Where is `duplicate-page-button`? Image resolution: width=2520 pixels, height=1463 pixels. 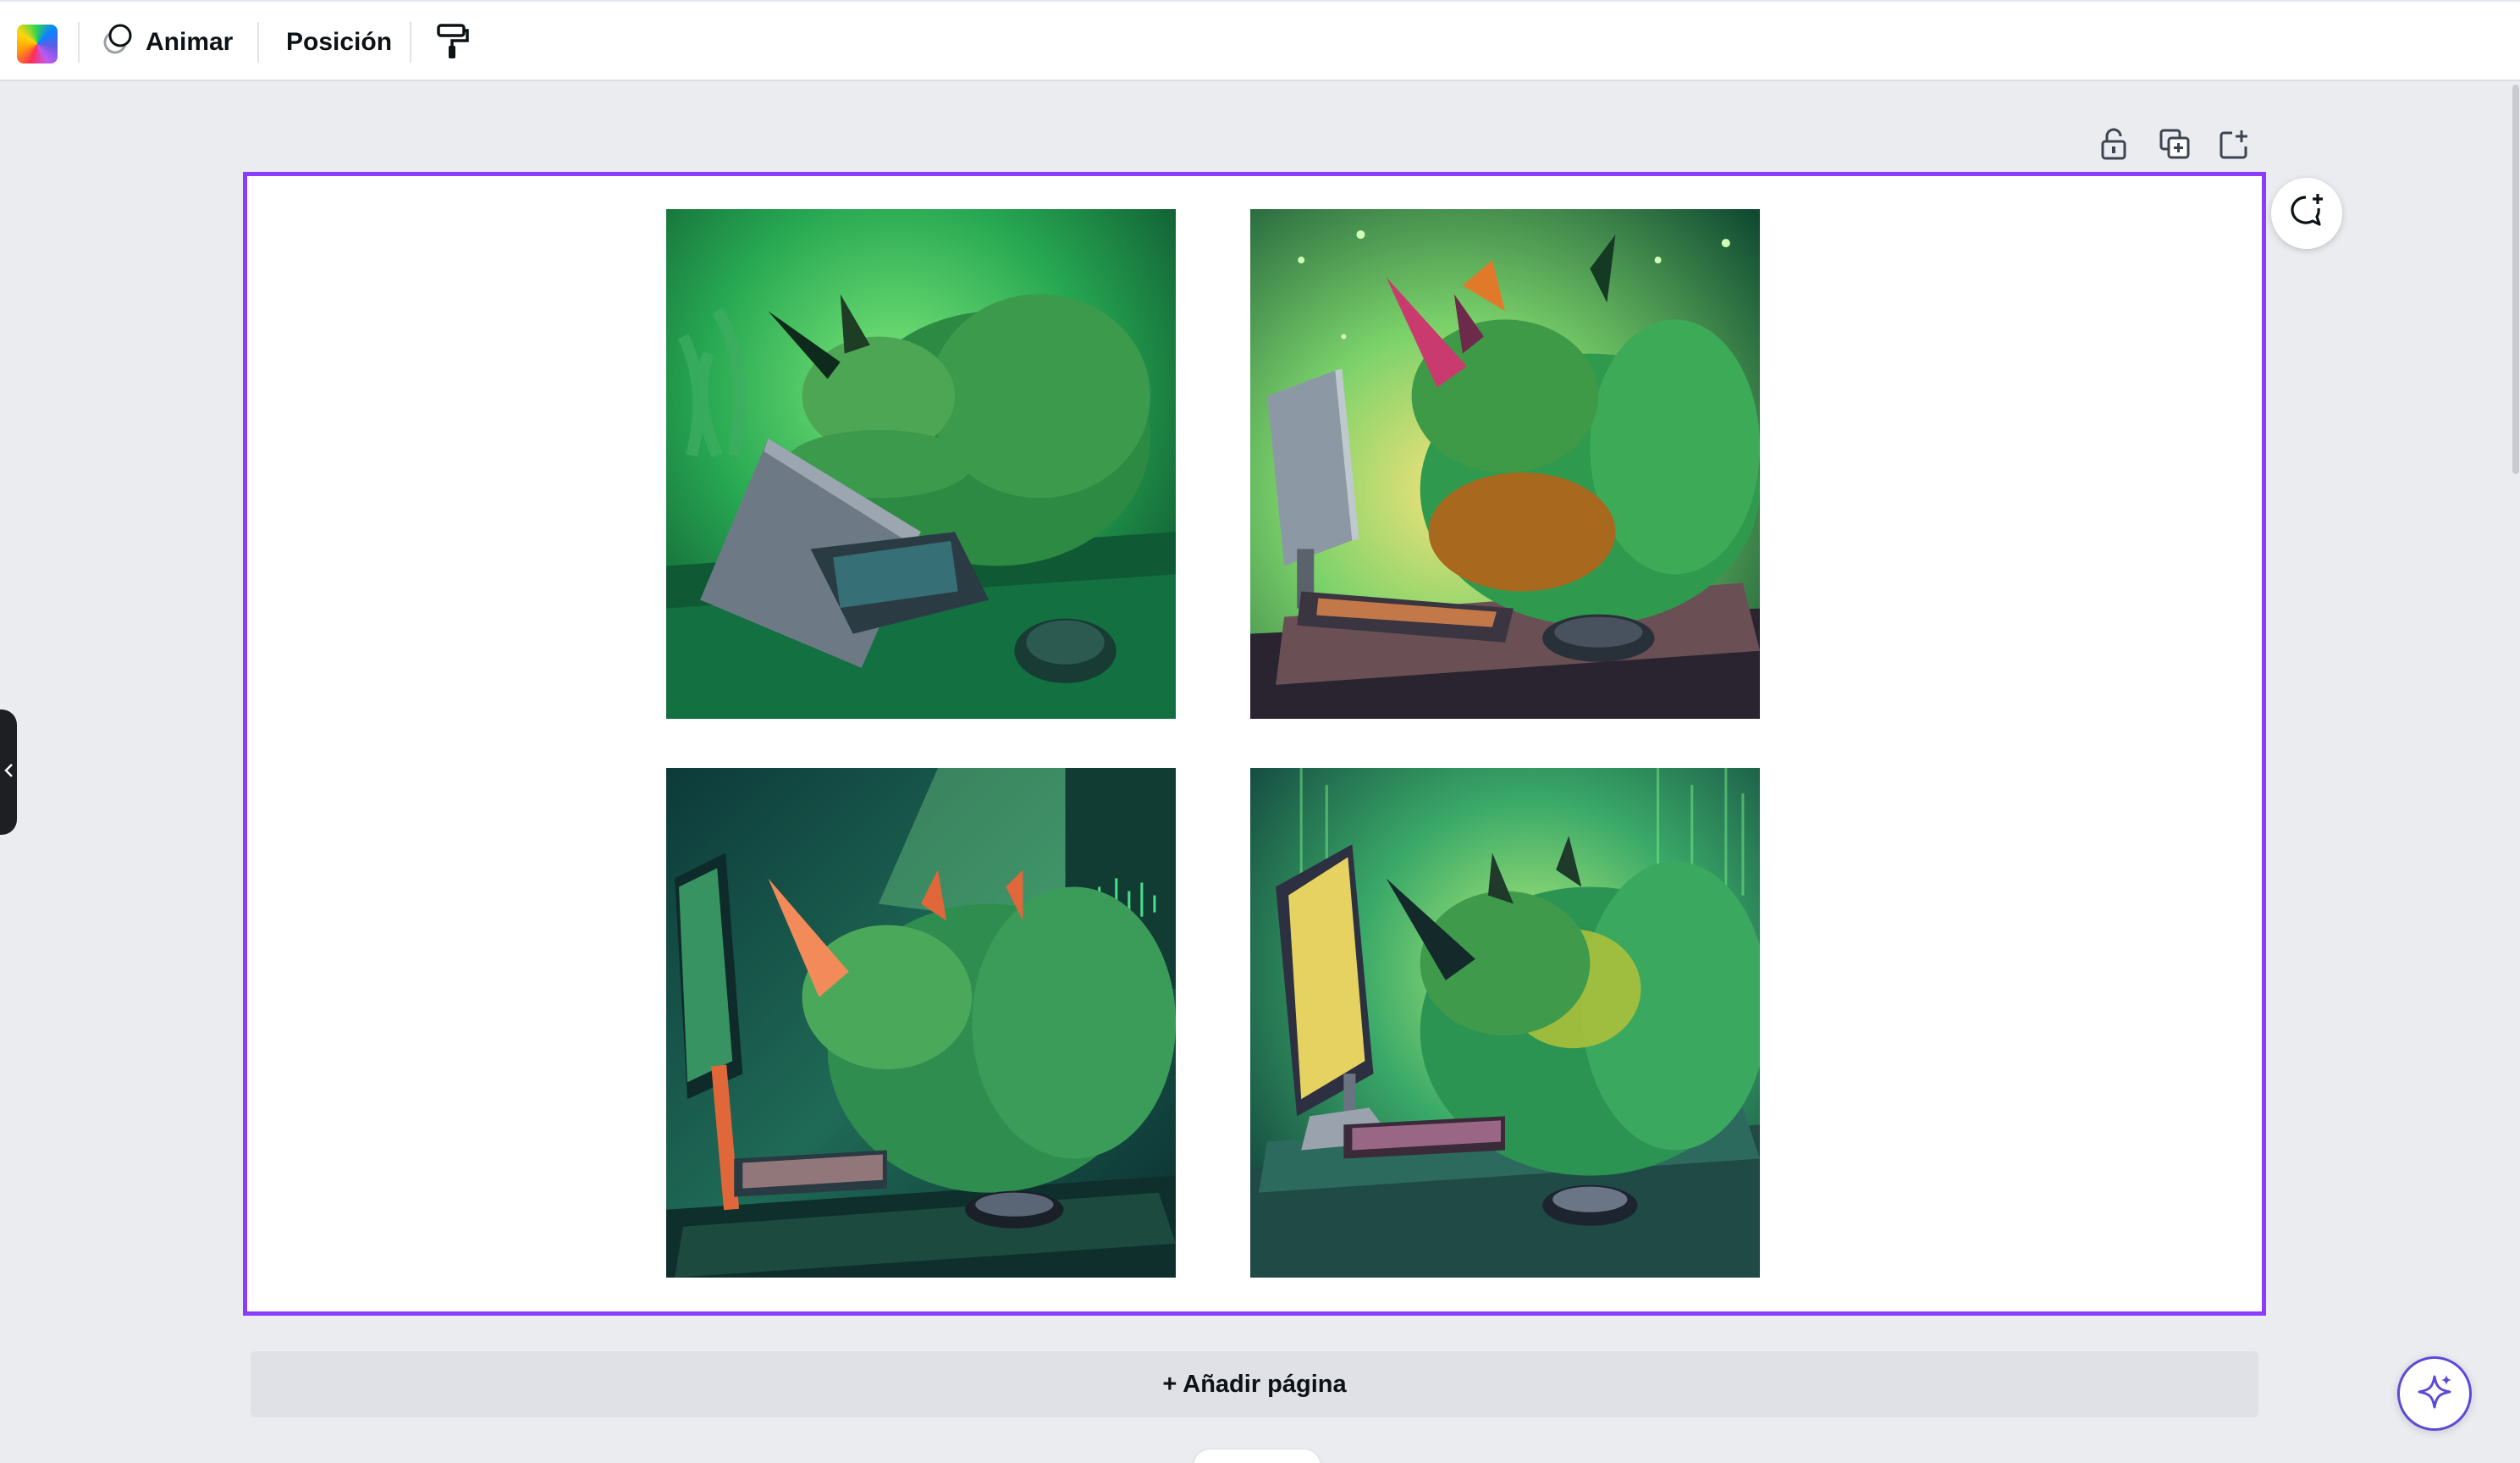 duplicate-page-button is located at coordinates (2174, 145).